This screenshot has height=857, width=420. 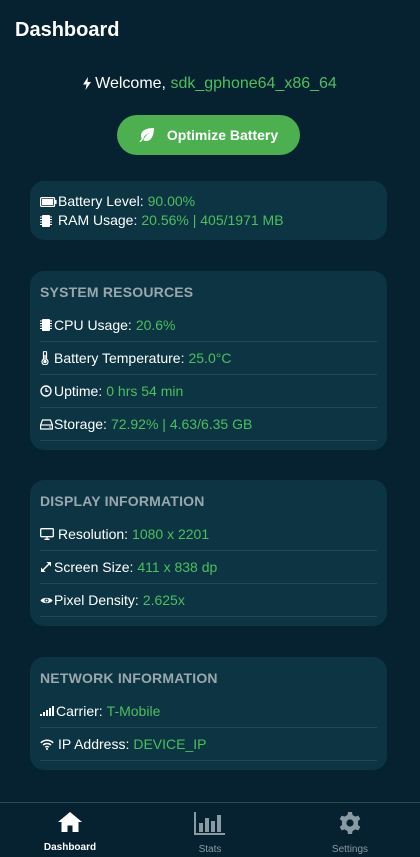 What do you see at coordinates (96, 600) in the screenshot?
I see `row-label: Pixel Density:` at bounding box center [96, 600].